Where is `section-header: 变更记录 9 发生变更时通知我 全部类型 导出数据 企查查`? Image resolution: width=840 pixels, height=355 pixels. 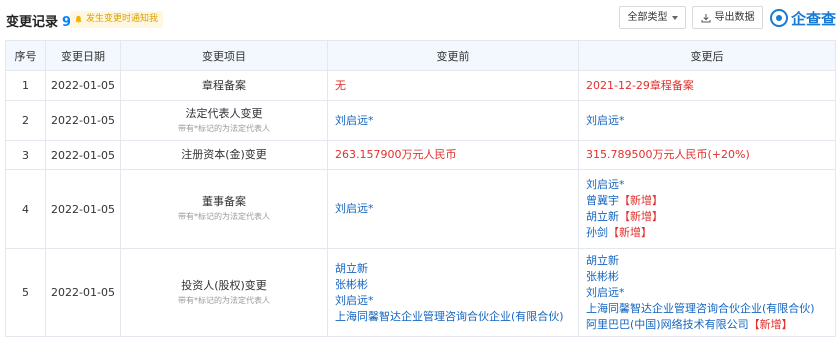 section-header: 变更记录 9 发生变更时通知我 全部类型 导出数据 企查查 is located at coordinates (420, 19).